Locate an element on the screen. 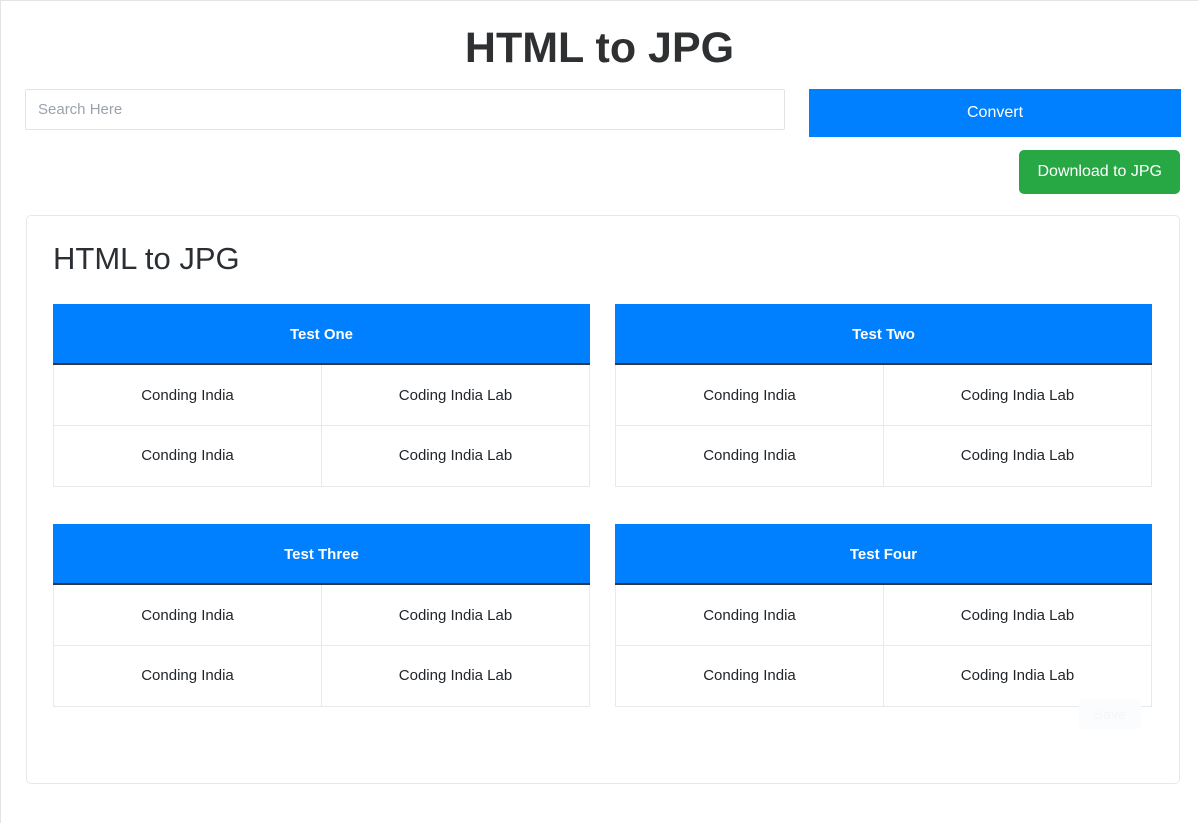 This screenshot has height=823, width=1198. table-header-cell: Test Three is located at coordinates (321, 554).